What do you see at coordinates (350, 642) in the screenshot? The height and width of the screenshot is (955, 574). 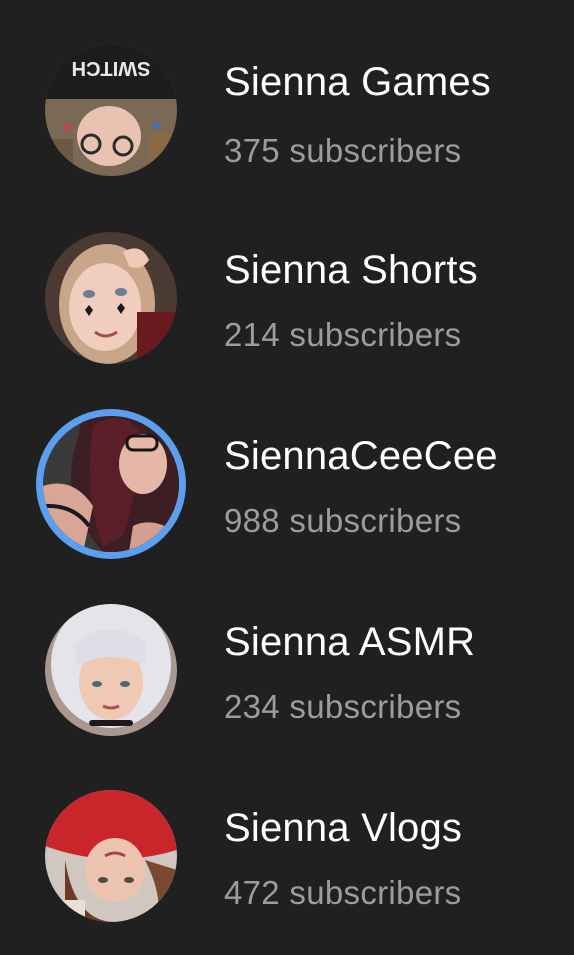 I see `channel-name: Sienna ASMR` at bounding box center [350, 642].